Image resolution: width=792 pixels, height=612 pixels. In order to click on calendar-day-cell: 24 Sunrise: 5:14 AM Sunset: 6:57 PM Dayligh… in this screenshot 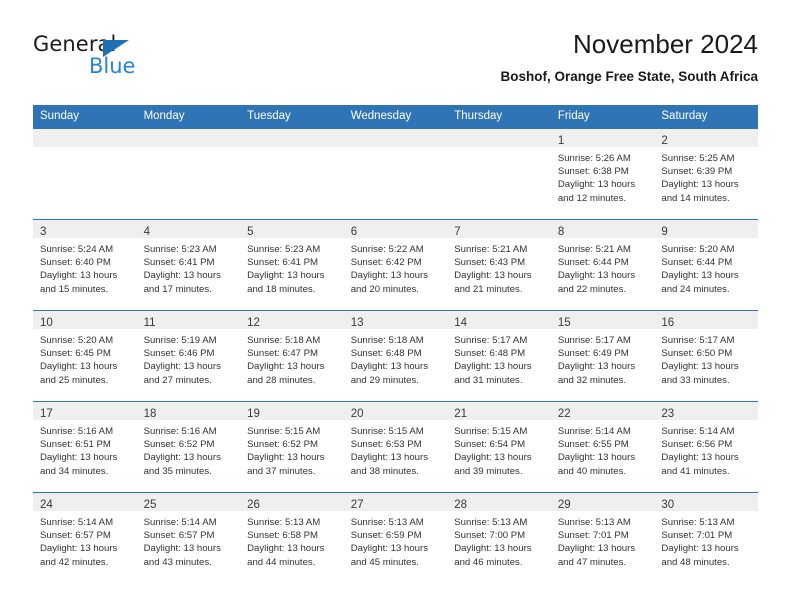, I will do `click(85, 537)`.